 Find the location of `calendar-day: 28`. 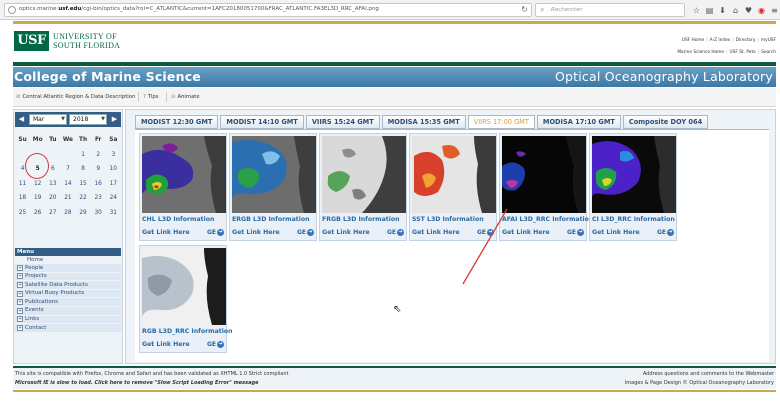

calendar-day: 28 is located at coordinates (67, 213).